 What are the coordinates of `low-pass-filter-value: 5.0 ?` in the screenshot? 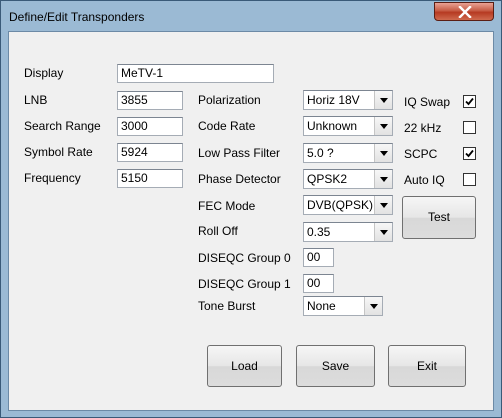 It's located at (320, 153).